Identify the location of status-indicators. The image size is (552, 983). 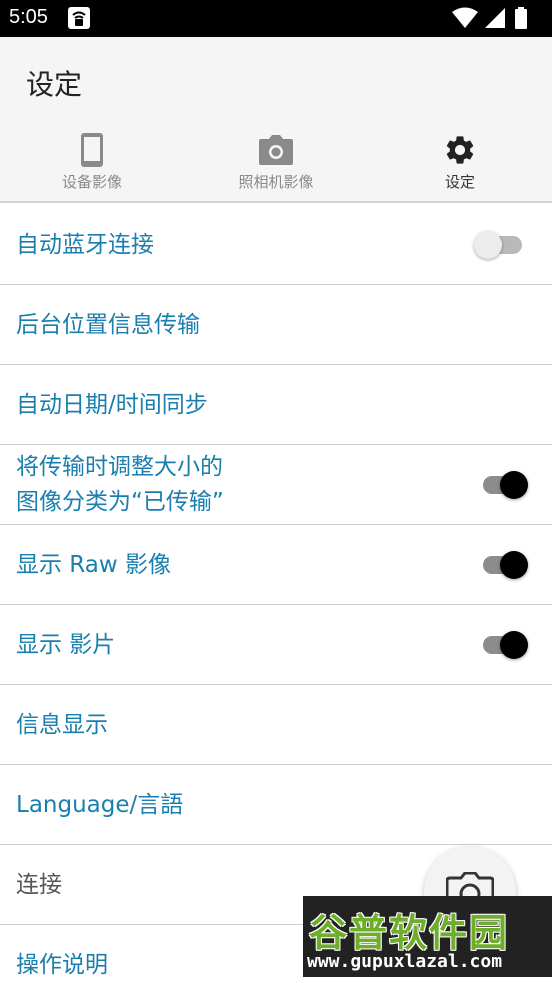
(498, 18).